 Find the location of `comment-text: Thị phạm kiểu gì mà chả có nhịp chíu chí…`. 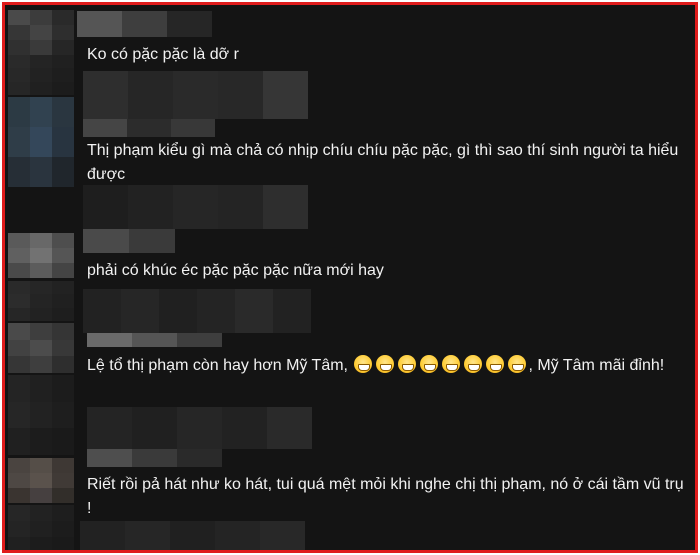

comment-text: Thị phạm kiểu gì mà chả có nhịp chíu chí… is located at coordinates (383, 162).